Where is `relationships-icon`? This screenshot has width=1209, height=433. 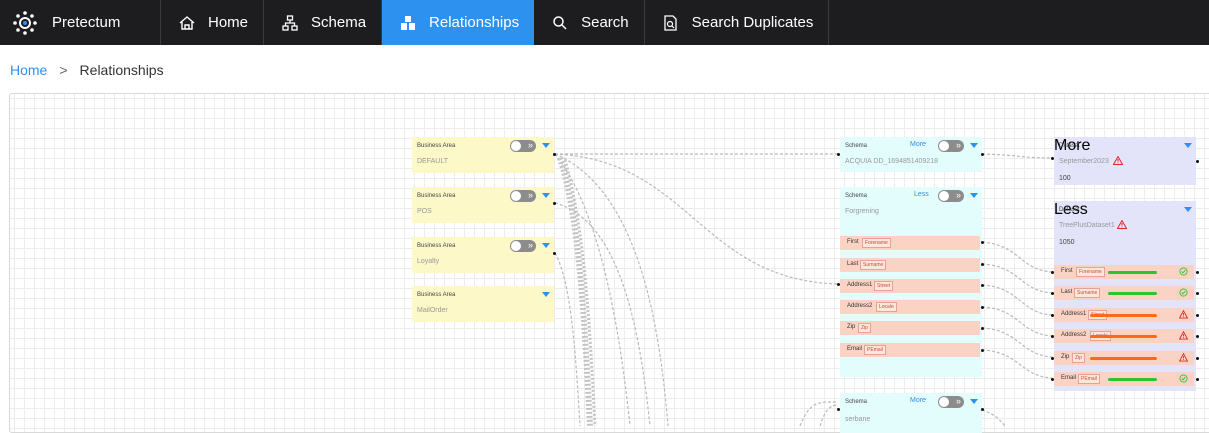 relationships-icon is located at coordinates (408, 22).